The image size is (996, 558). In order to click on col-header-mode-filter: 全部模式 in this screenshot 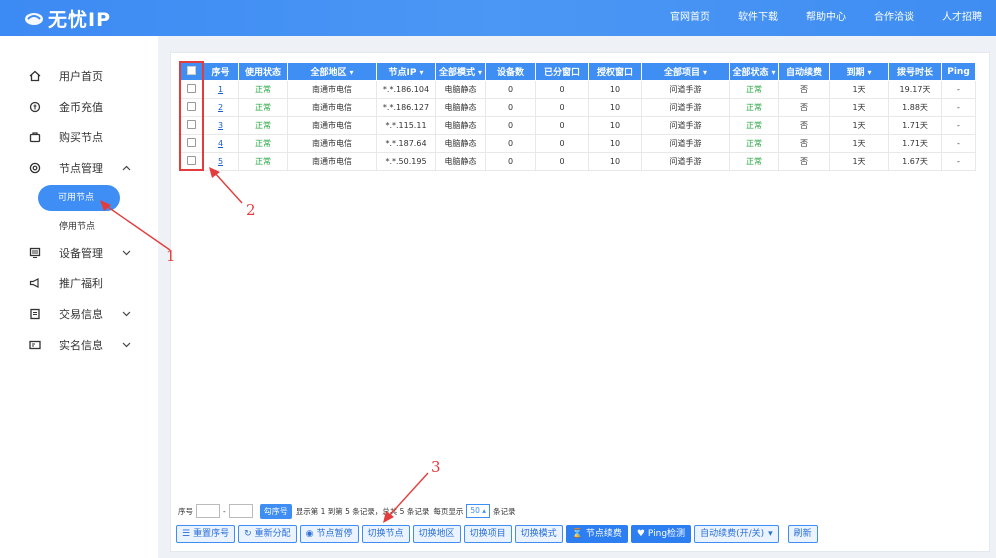, I will do `click(460, 71)`.